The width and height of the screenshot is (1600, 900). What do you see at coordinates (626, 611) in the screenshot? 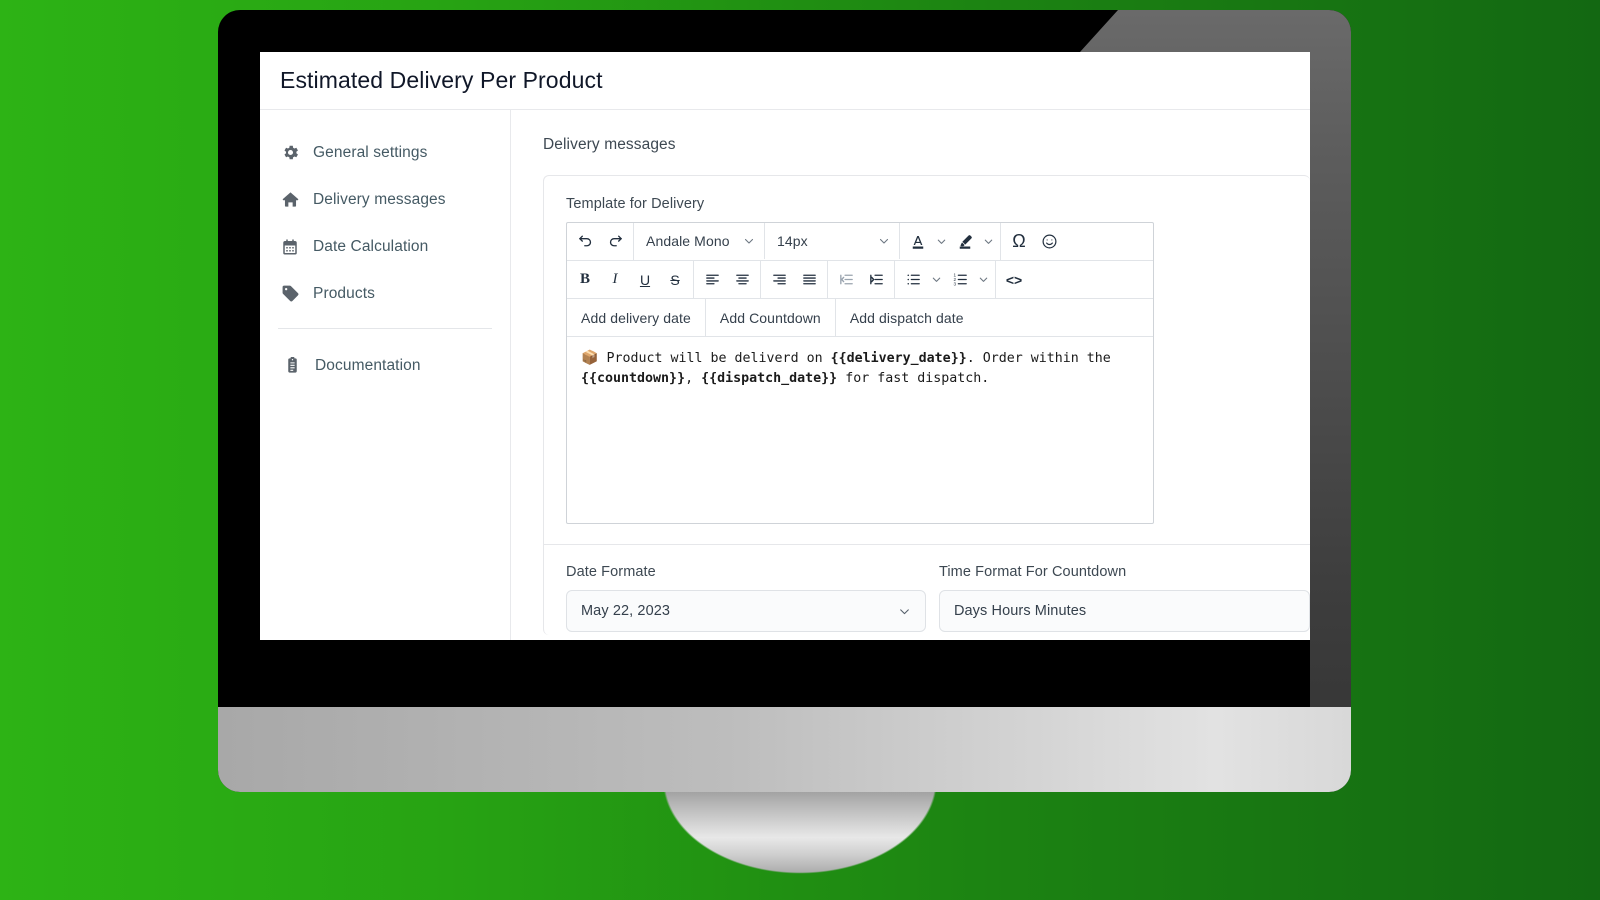
I see `date-format-value: May 22, 2023` at bounding box center [626, 611].